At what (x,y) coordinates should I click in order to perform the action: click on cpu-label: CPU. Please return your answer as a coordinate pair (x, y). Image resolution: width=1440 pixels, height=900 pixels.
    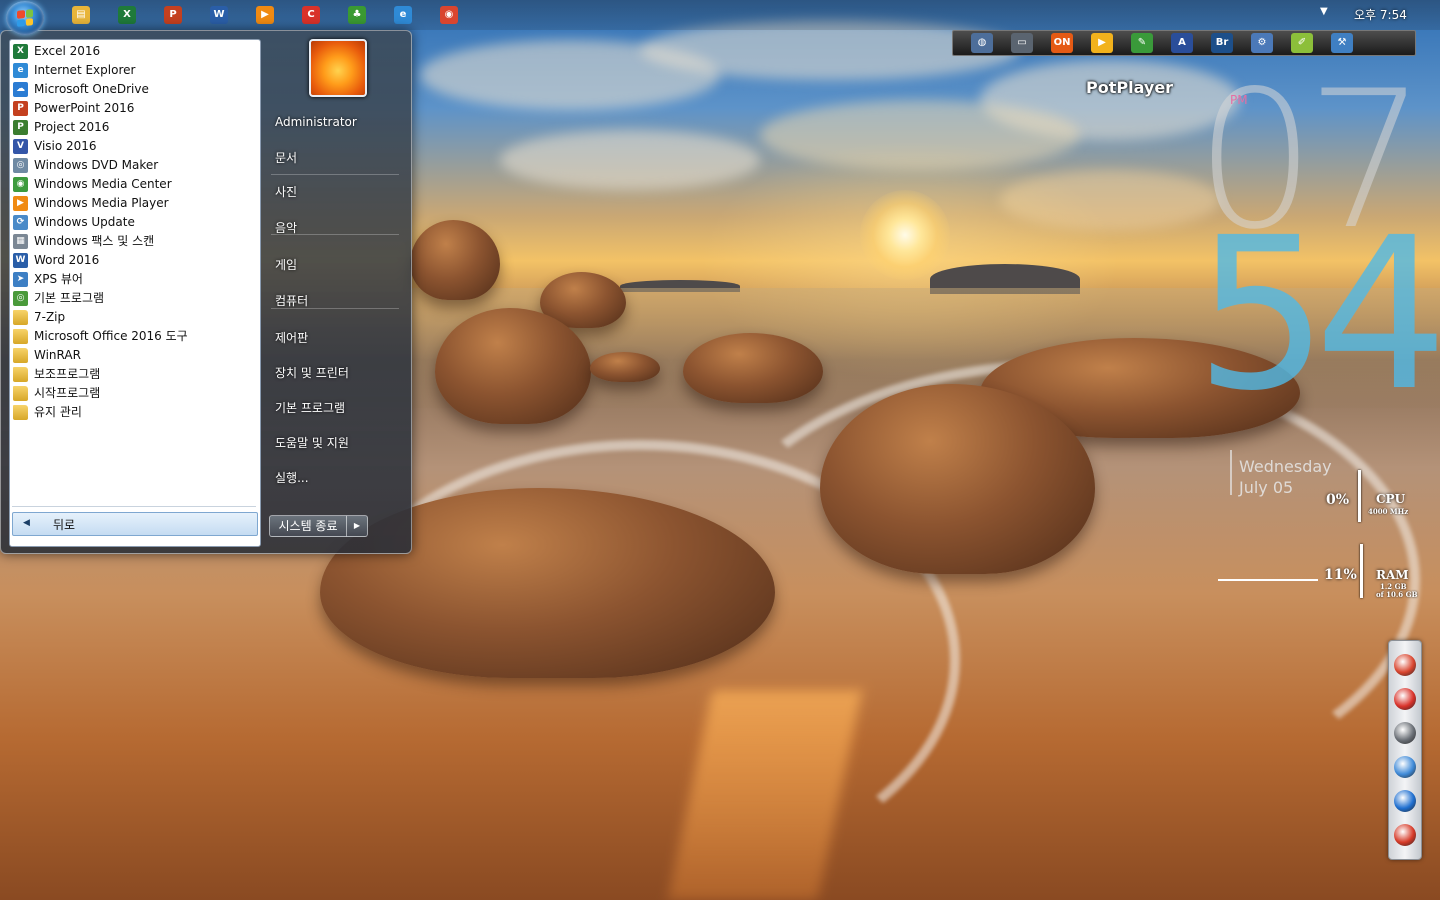
    Looking at the image, I should click on (1391, 499).